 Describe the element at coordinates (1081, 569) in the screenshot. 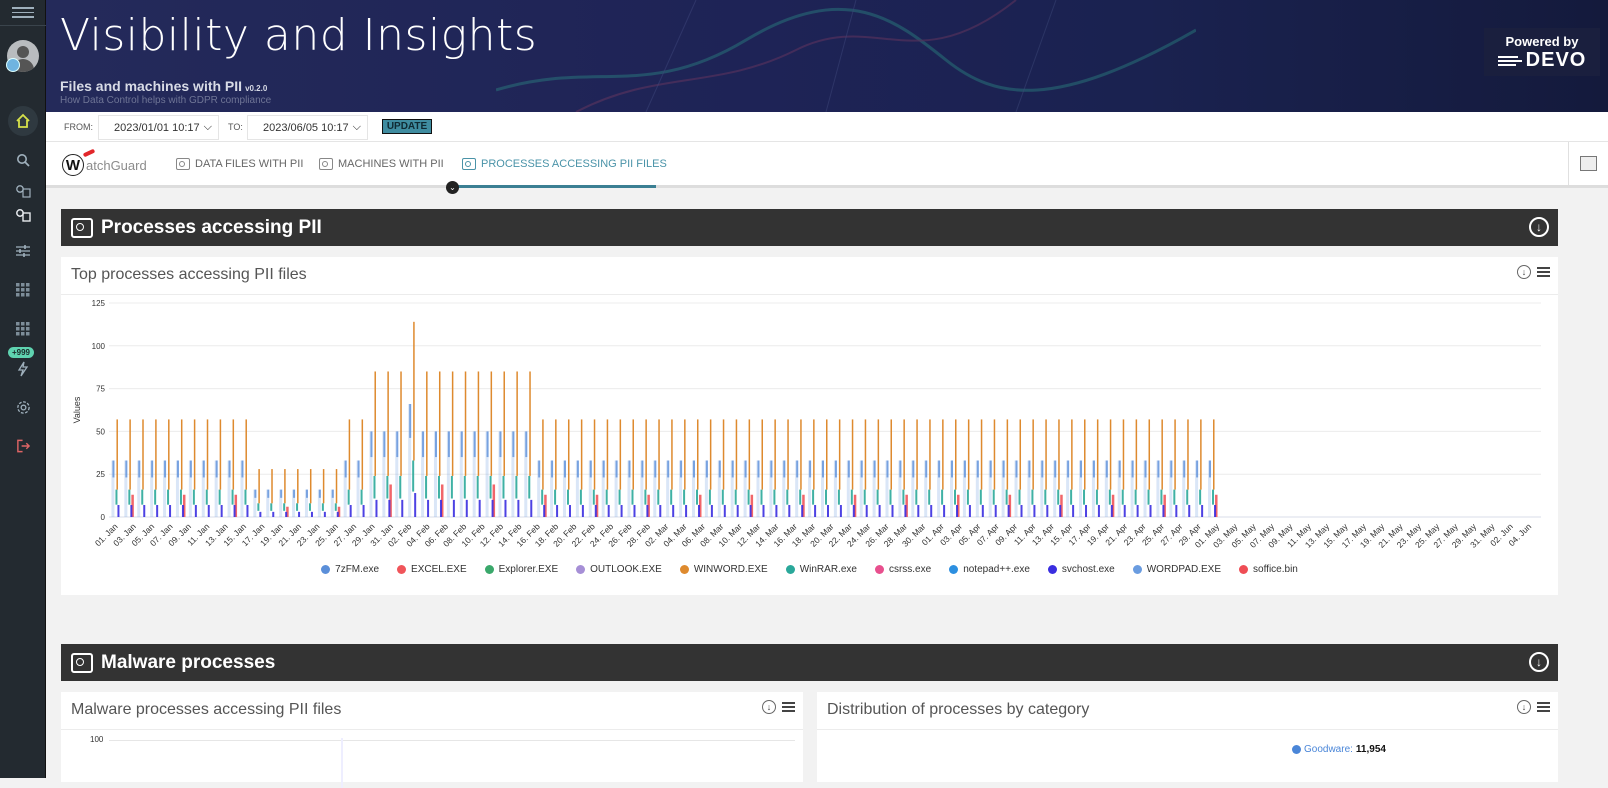

I see `legend-item: svchost.exe` at that location.